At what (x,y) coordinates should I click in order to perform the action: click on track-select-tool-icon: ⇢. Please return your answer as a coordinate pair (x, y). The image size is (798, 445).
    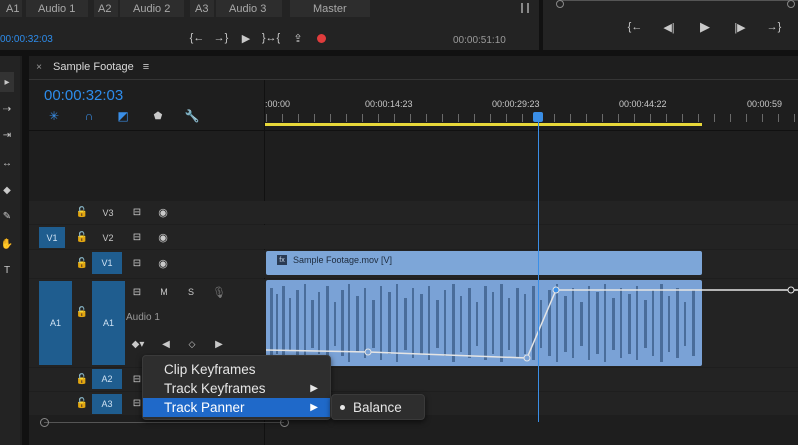
    Looking at the image, I should click on (7, 109).